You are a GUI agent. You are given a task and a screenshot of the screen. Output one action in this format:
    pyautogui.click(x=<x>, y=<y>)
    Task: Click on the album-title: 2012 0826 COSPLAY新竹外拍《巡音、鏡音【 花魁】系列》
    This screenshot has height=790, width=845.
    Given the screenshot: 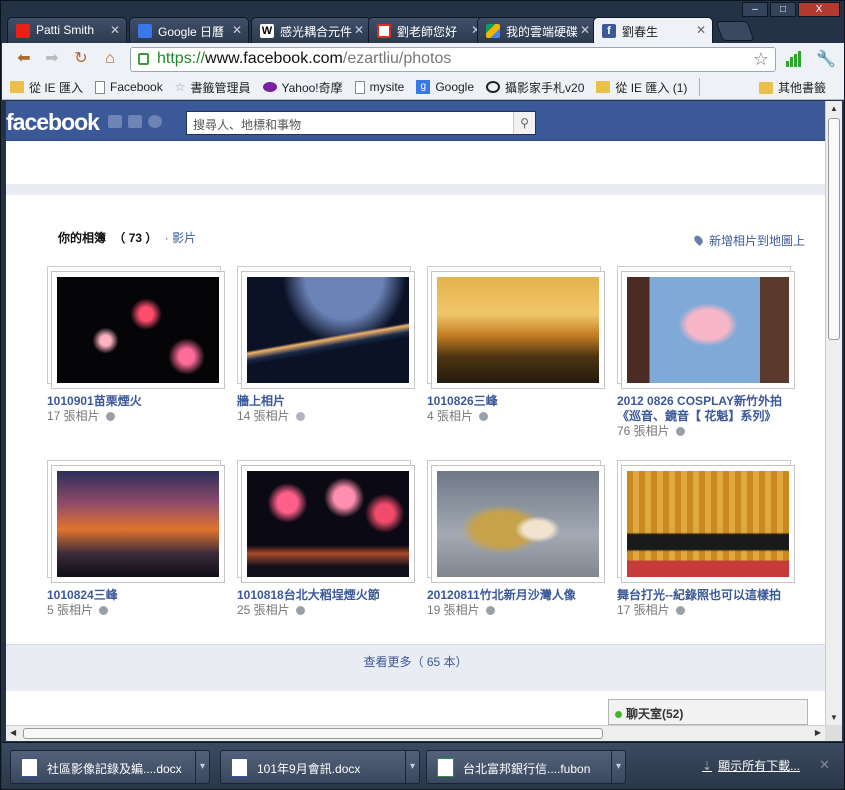 What is the action you would take?
    pyautogui.click(x=707, y=409)
    